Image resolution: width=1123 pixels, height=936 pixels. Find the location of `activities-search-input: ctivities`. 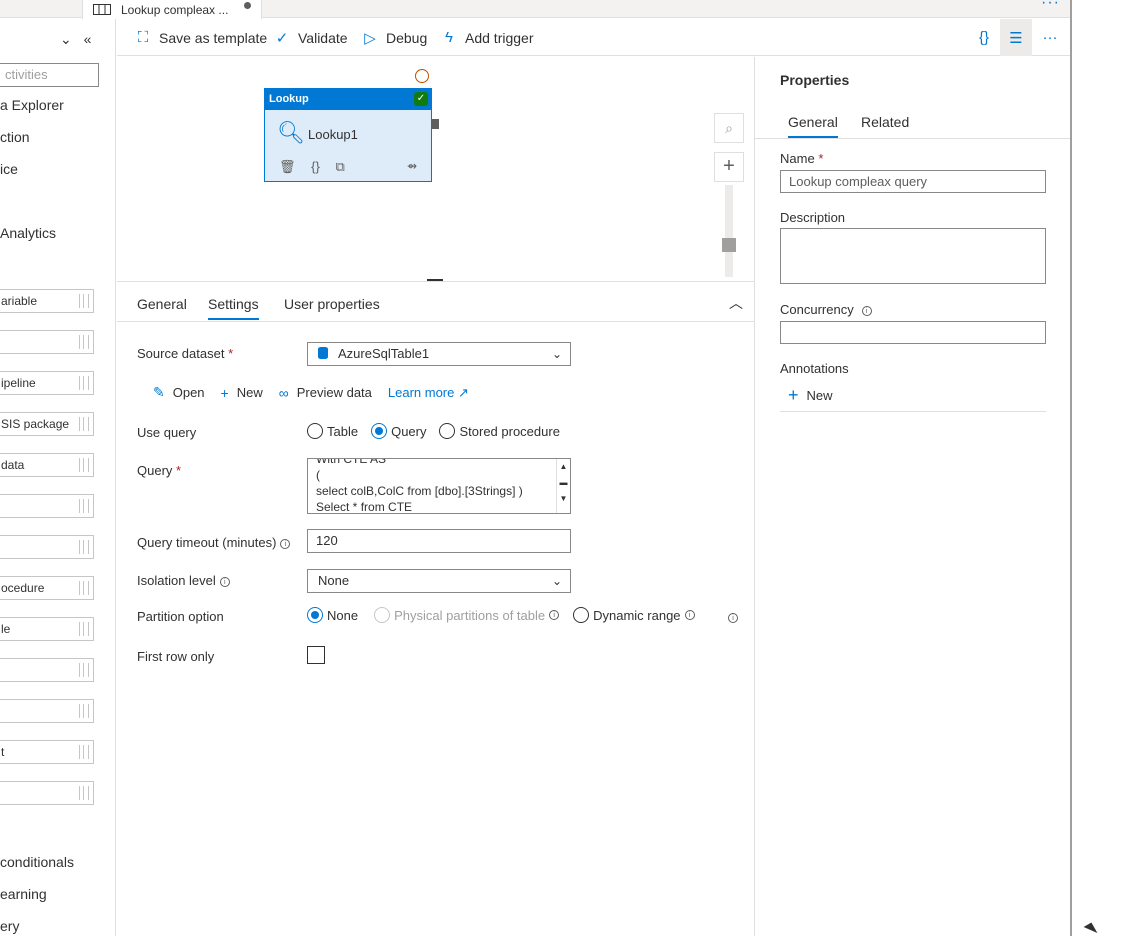

activities-search-input: ctivities is located at coordinates (49, 75).